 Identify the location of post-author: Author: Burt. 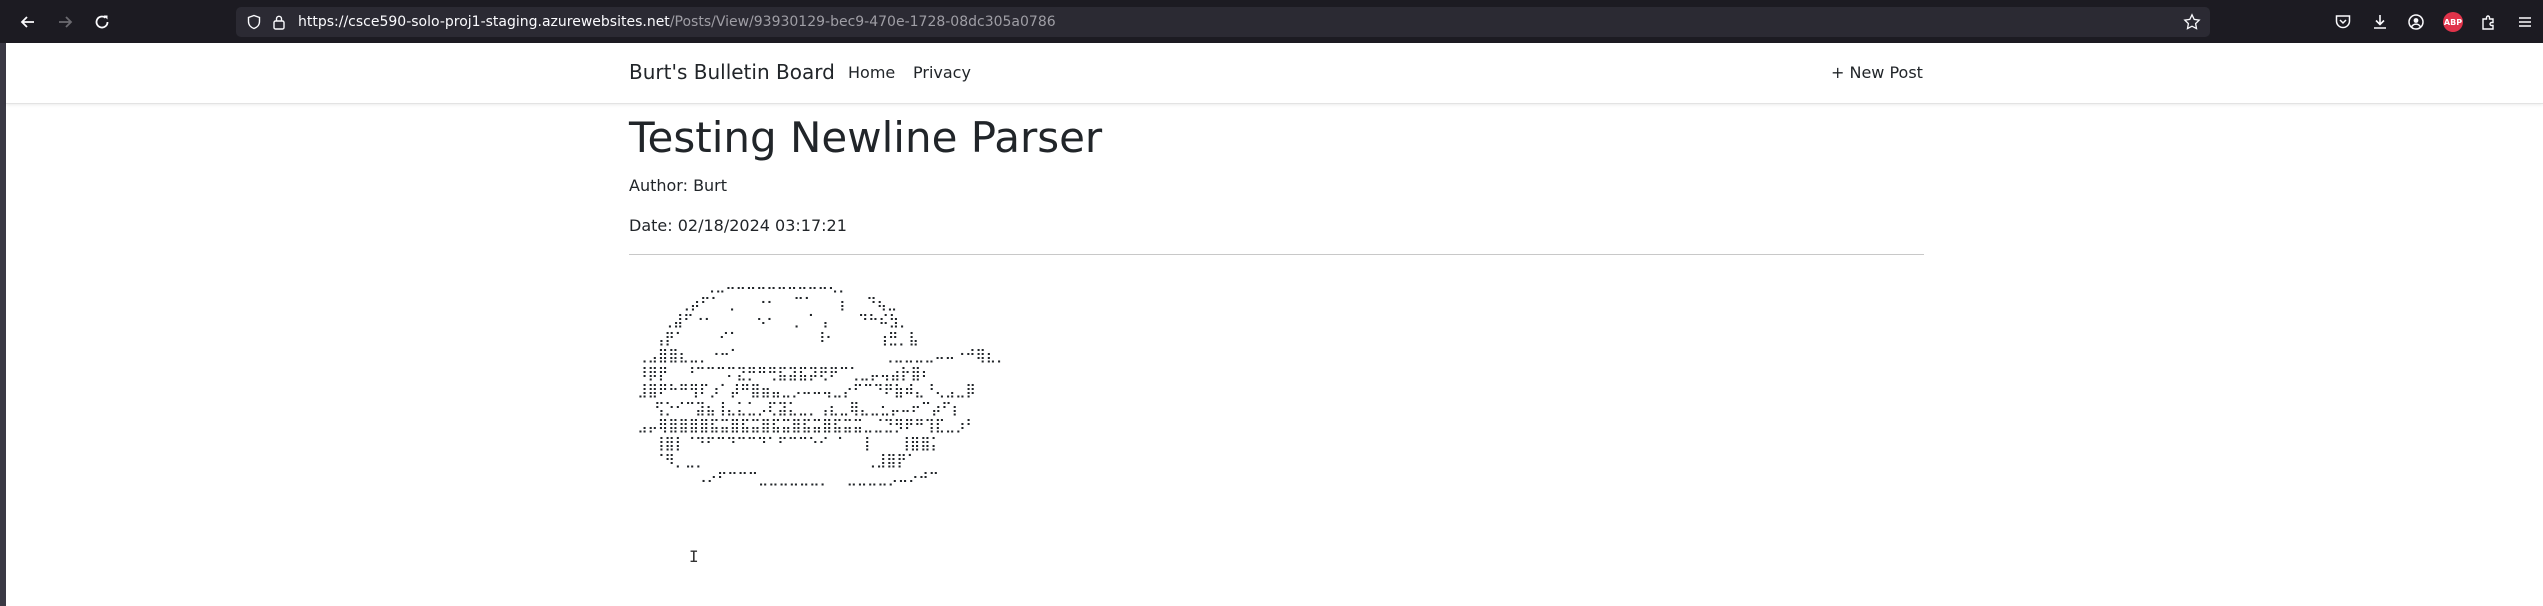
(678, 185).